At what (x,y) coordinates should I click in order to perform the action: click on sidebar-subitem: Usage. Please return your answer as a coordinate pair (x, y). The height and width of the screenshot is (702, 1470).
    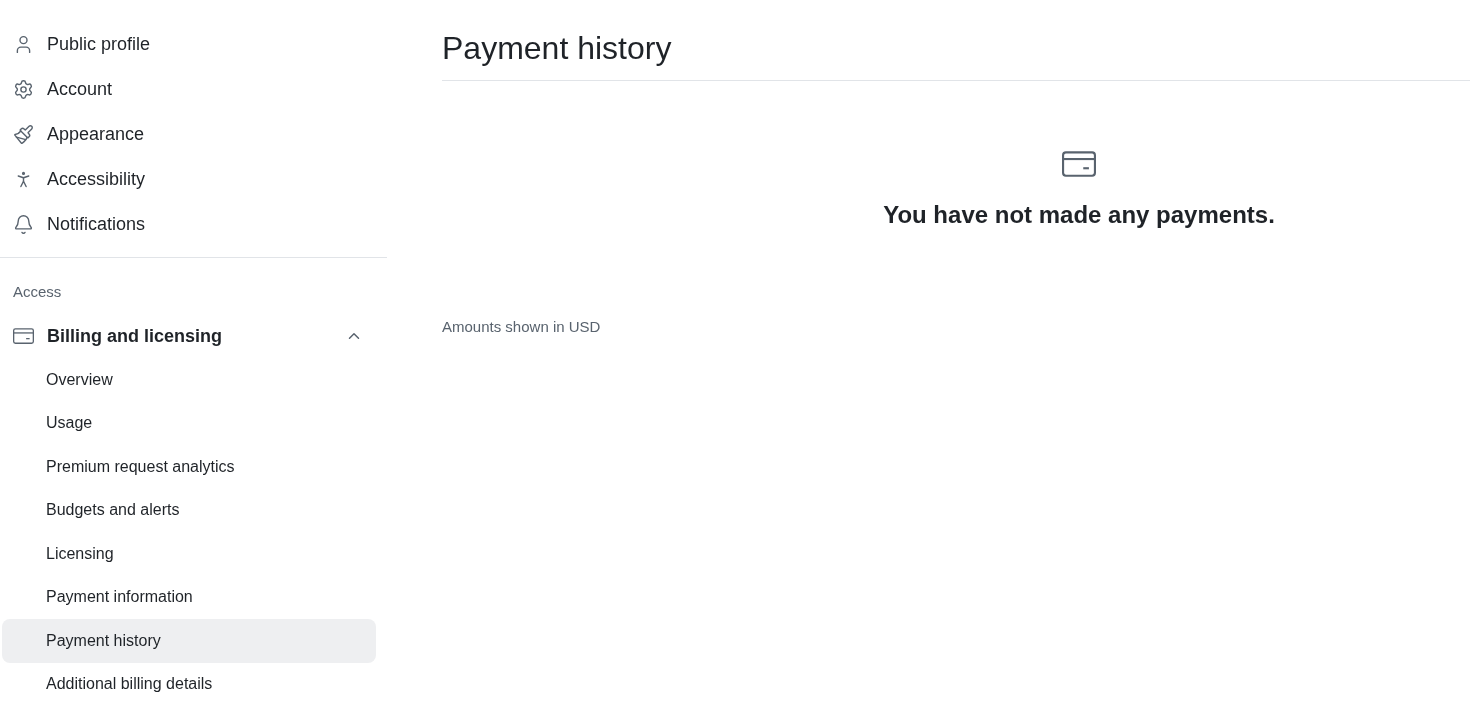
    Looking at the image, I should click on (189, 423).